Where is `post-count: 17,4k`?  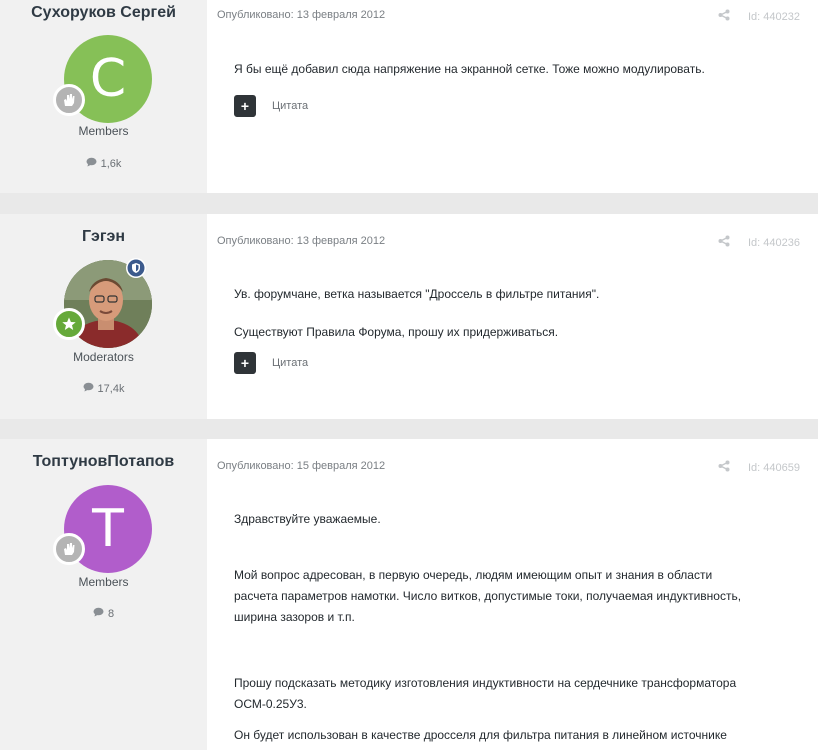 post-count: 17,4k is located at coordinates (103, 388).